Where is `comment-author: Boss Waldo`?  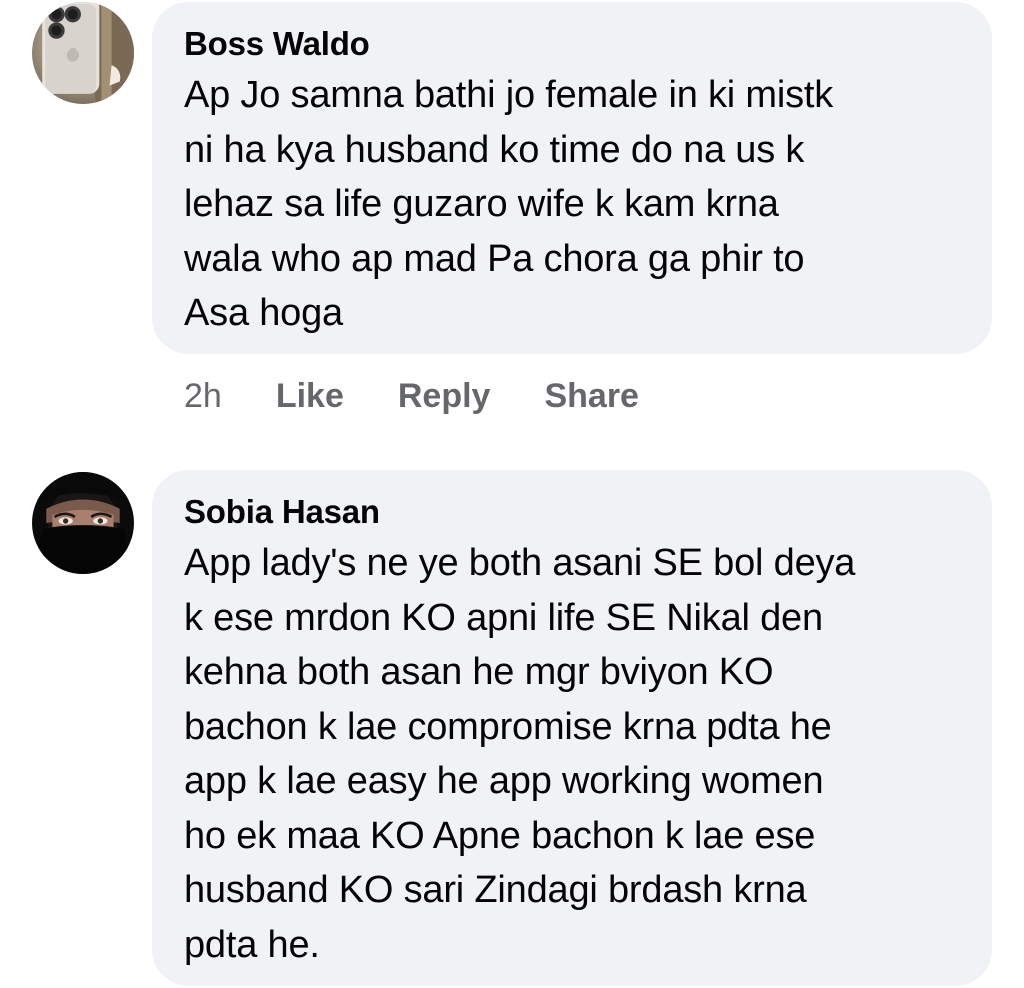 comment-author: Boss Waldo is located at coordinates (573, 44).